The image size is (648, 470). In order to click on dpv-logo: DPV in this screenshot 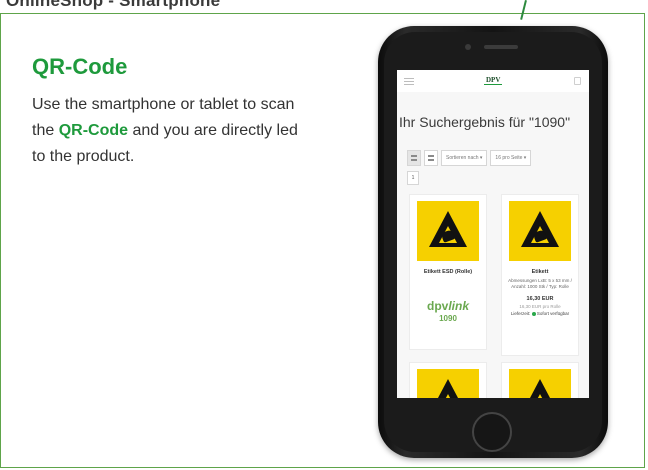, I will do `click(493, 80)`.